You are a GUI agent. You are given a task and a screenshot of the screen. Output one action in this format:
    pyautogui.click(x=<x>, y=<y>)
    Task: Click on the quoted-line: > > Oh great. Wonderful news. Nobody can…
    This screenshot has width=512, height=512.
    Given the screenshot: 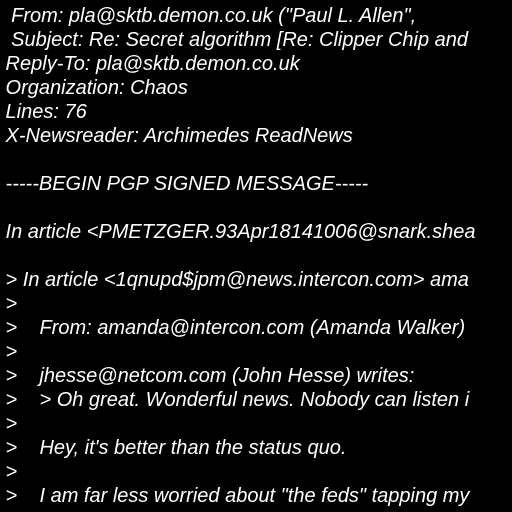 What is the action you would take?
    pyautogui.click(x=235, y=400)
    